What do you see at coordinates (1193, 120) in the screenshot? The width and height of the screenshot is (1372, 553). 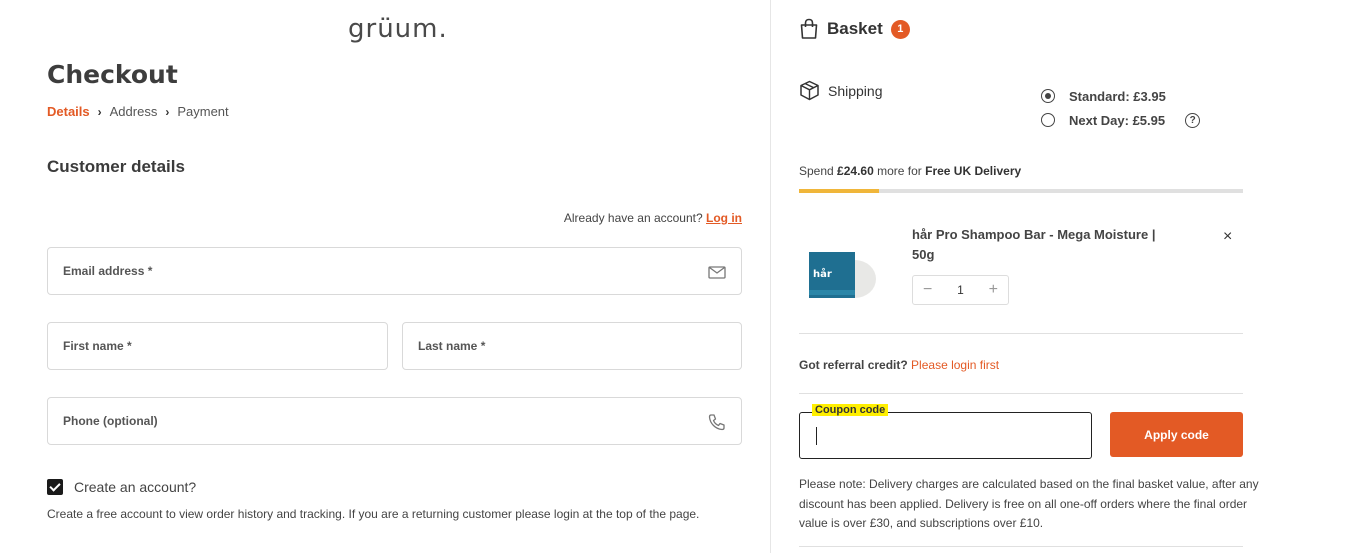 I see `help-icon: ?` at bounding box center [1193, 120].